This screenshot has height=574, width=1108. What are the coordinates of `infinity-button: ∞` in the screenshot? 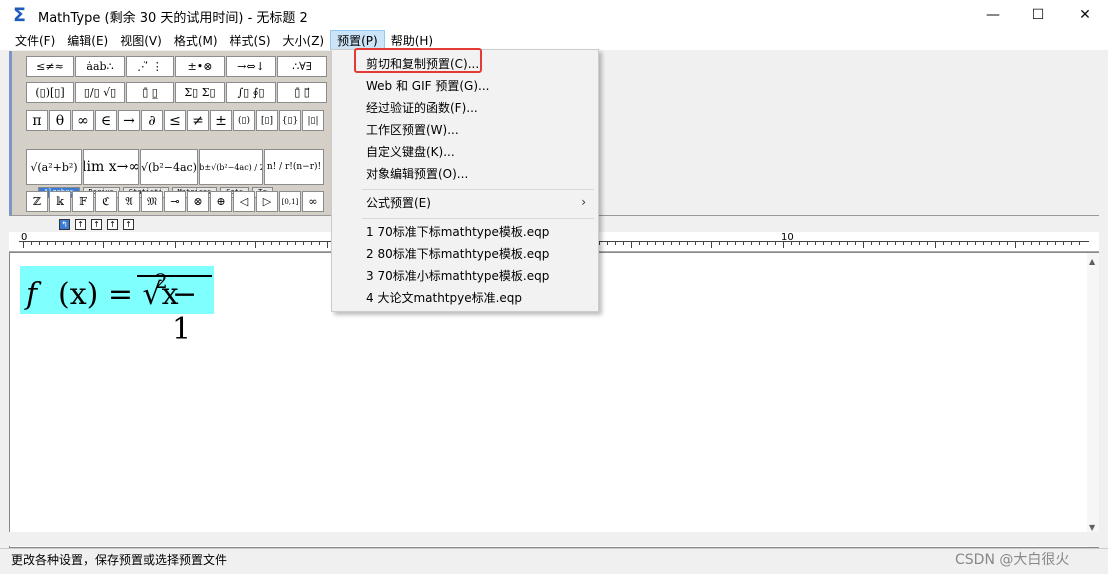 It's located at (83, 120).